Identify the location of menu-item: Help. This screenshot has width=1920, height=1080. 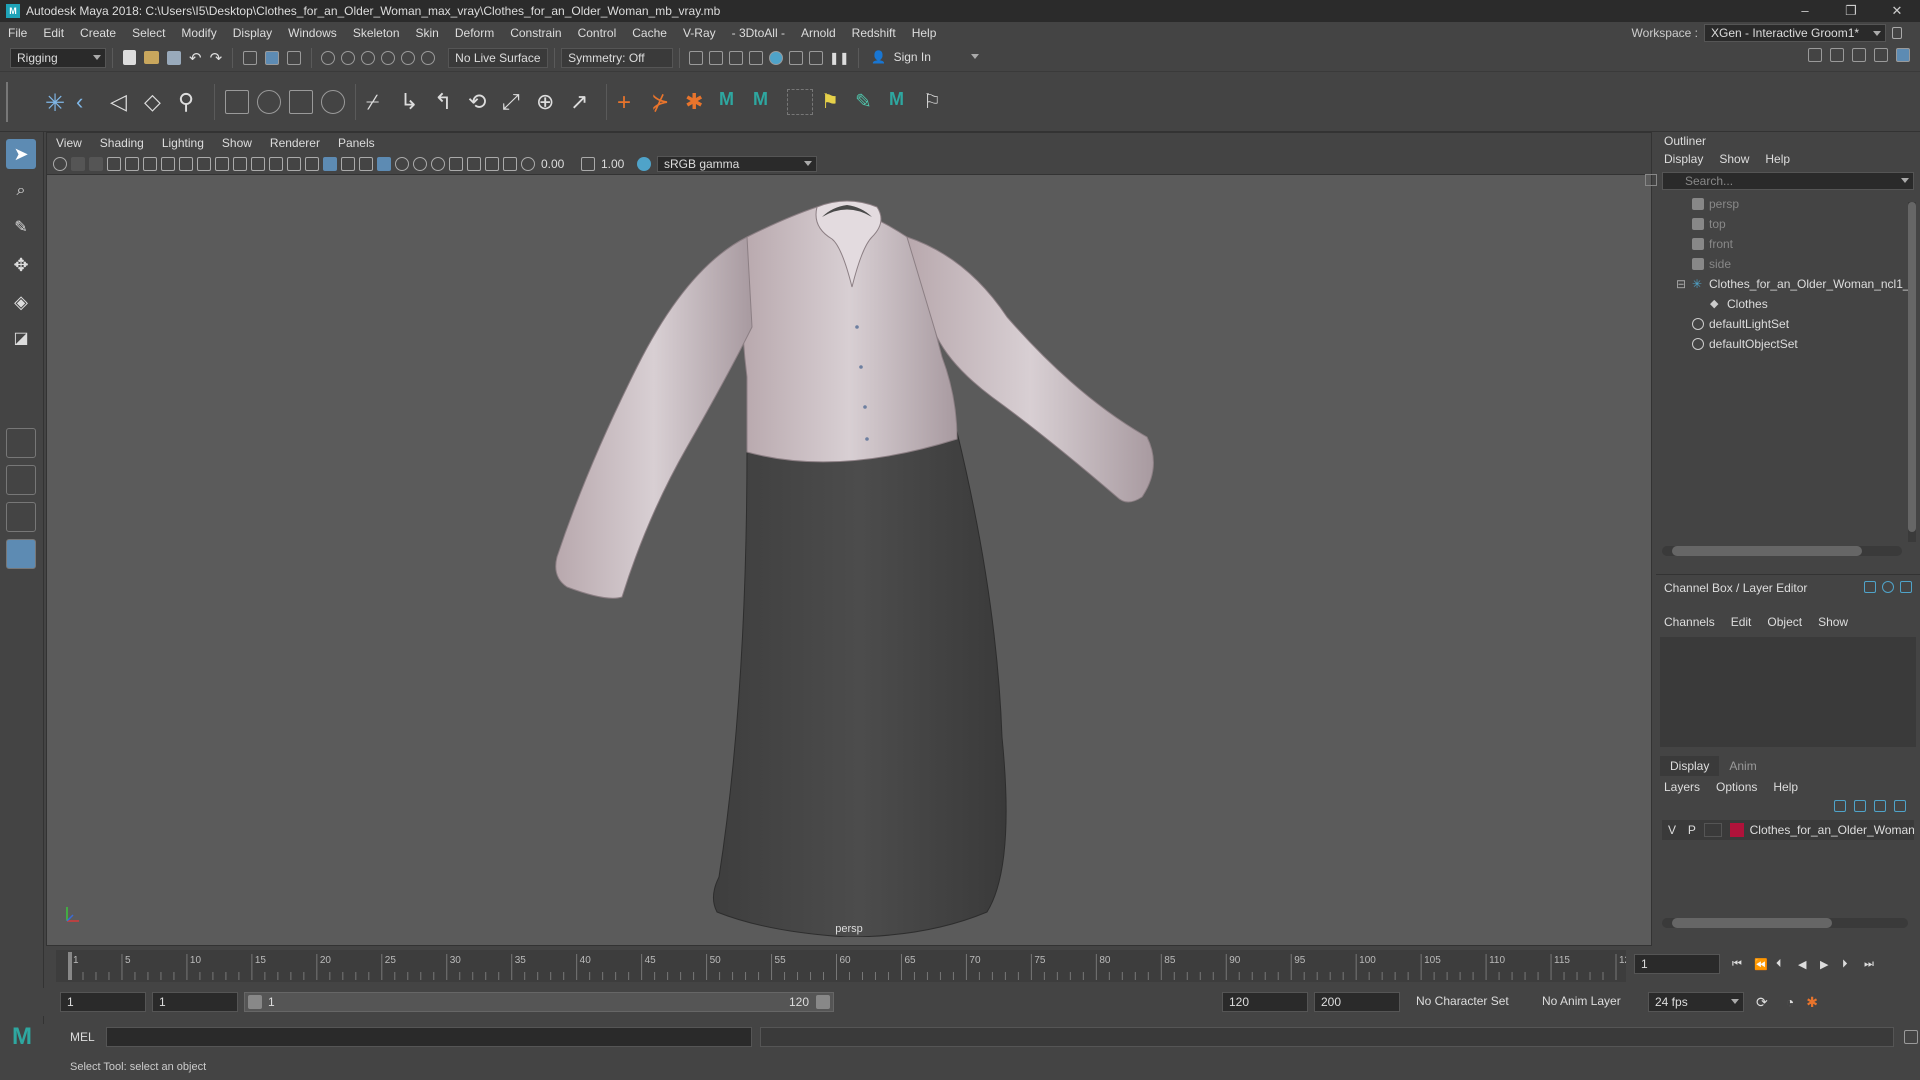
(924, 33).